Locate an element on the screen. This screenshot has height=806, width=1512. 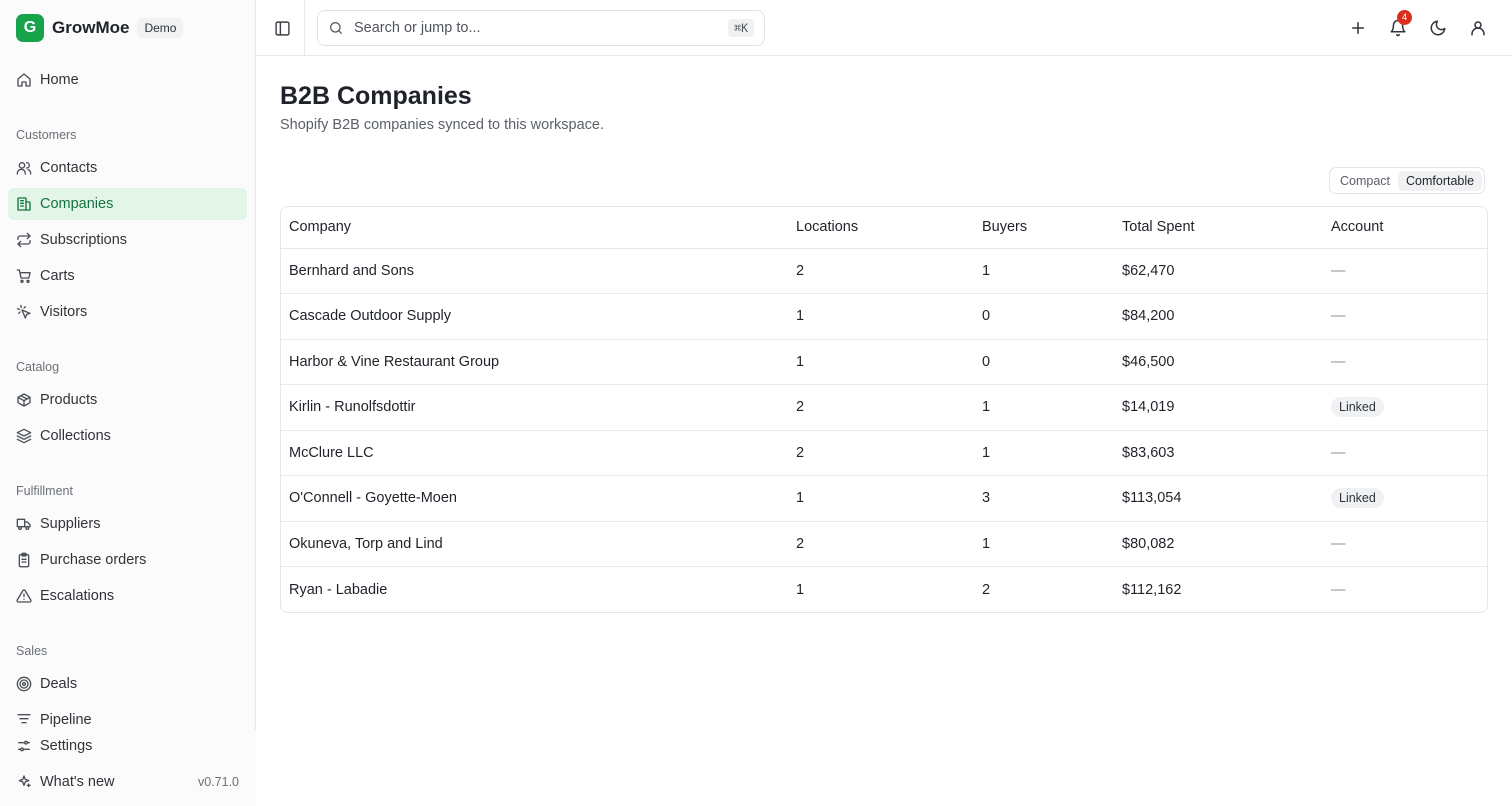
alert-triangle-icon is located at coordinates (24, 596).